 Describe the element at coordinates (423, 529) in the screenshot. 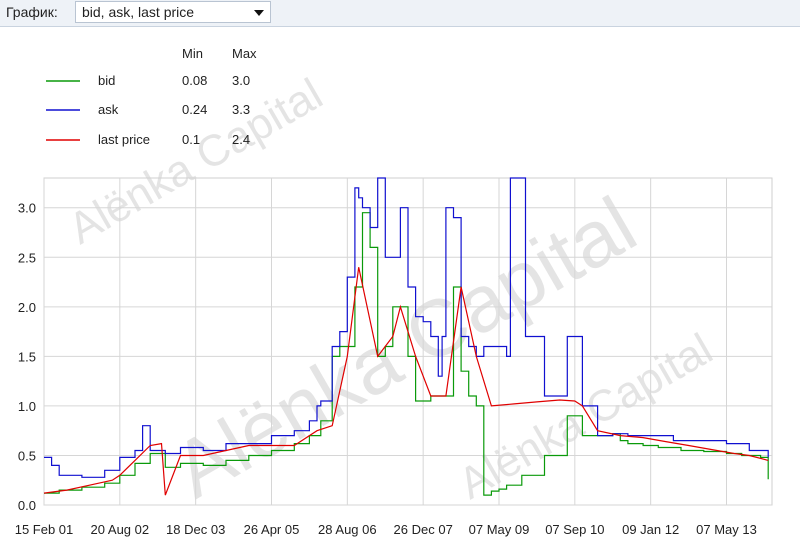

I see `x-tick-label: 26 Dec 07` at that location.